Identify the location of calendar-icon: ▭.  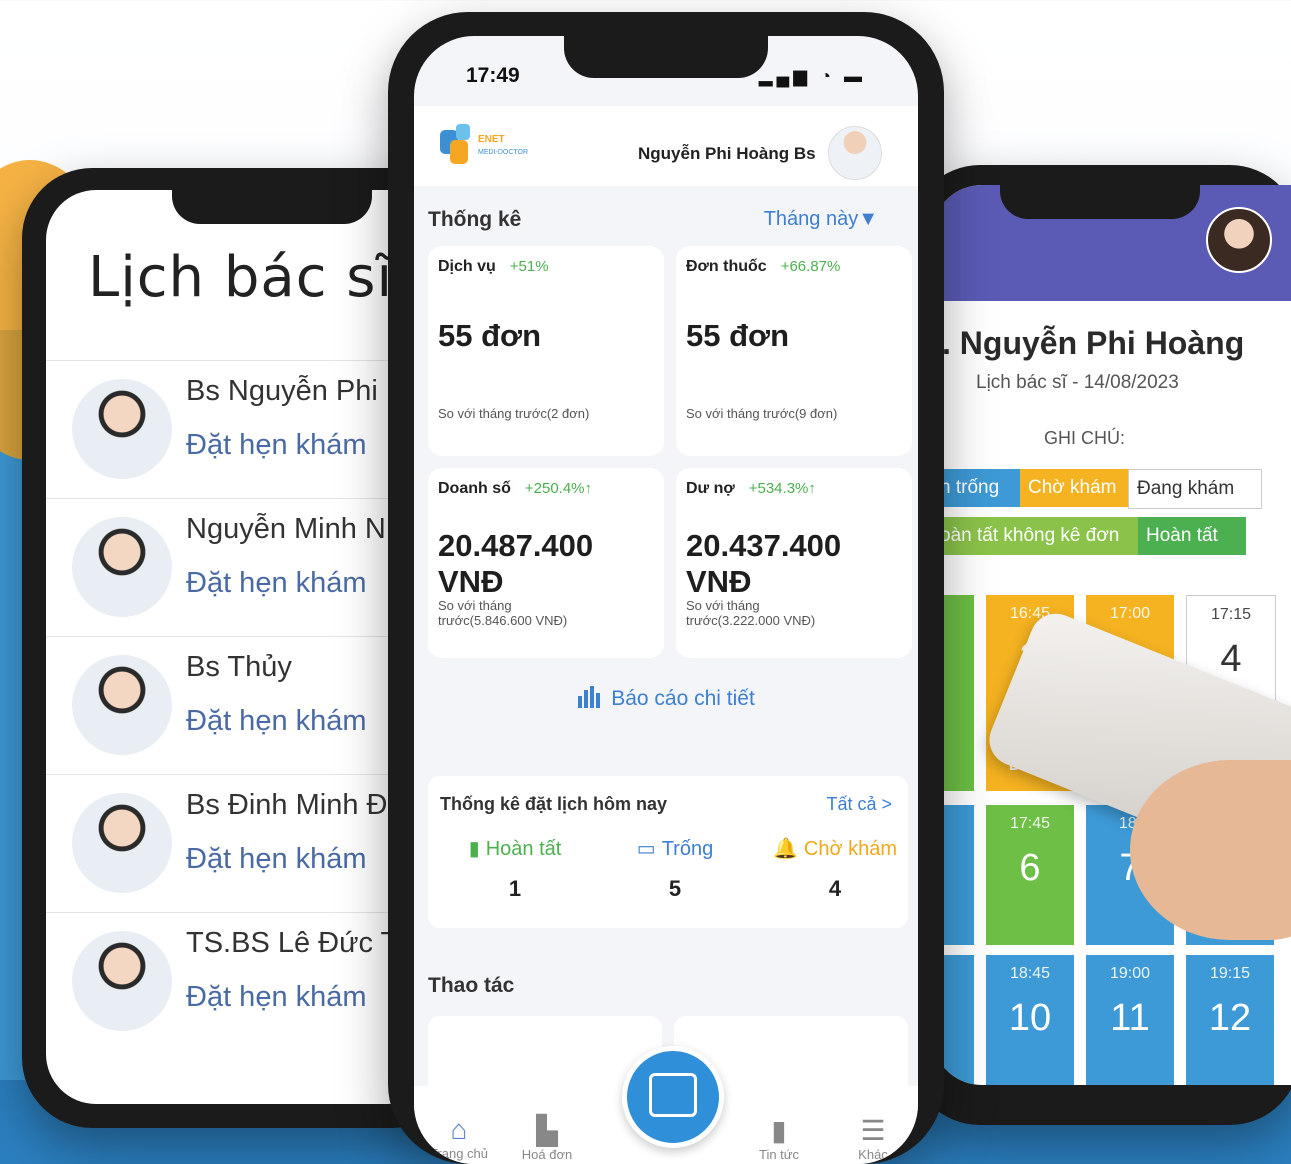
(646, 849).